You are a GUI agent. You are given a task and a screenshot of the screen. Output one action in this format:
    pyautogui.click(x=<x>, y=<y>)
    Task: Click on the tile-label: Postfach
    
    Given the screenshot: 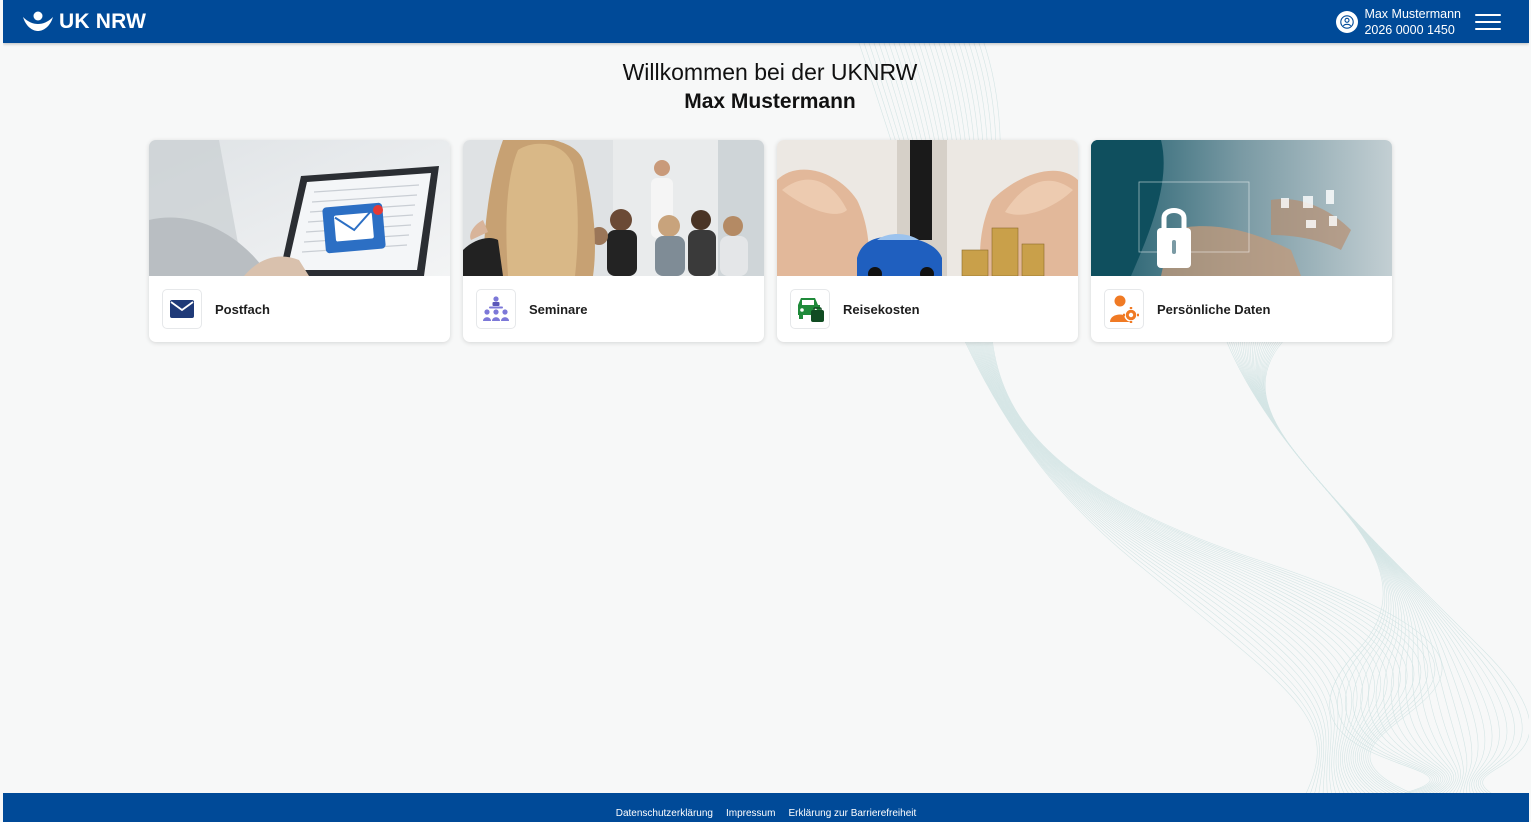 What is the action you would take?
    pyautogui.click(x=242, y=309)
    